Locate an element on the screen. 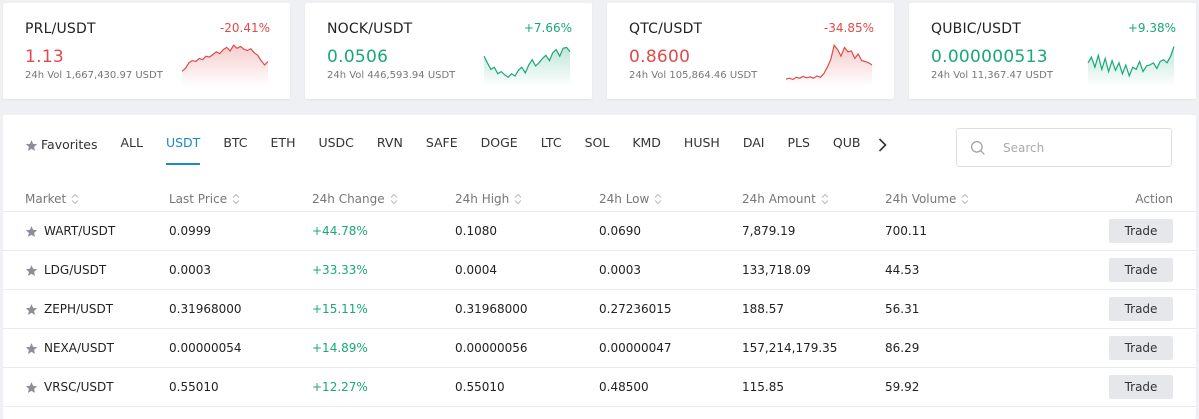 Image resolution: width=1199 pixels, height=419 pixels. high-value: 0.55010 is located at coordinates (480, 387).